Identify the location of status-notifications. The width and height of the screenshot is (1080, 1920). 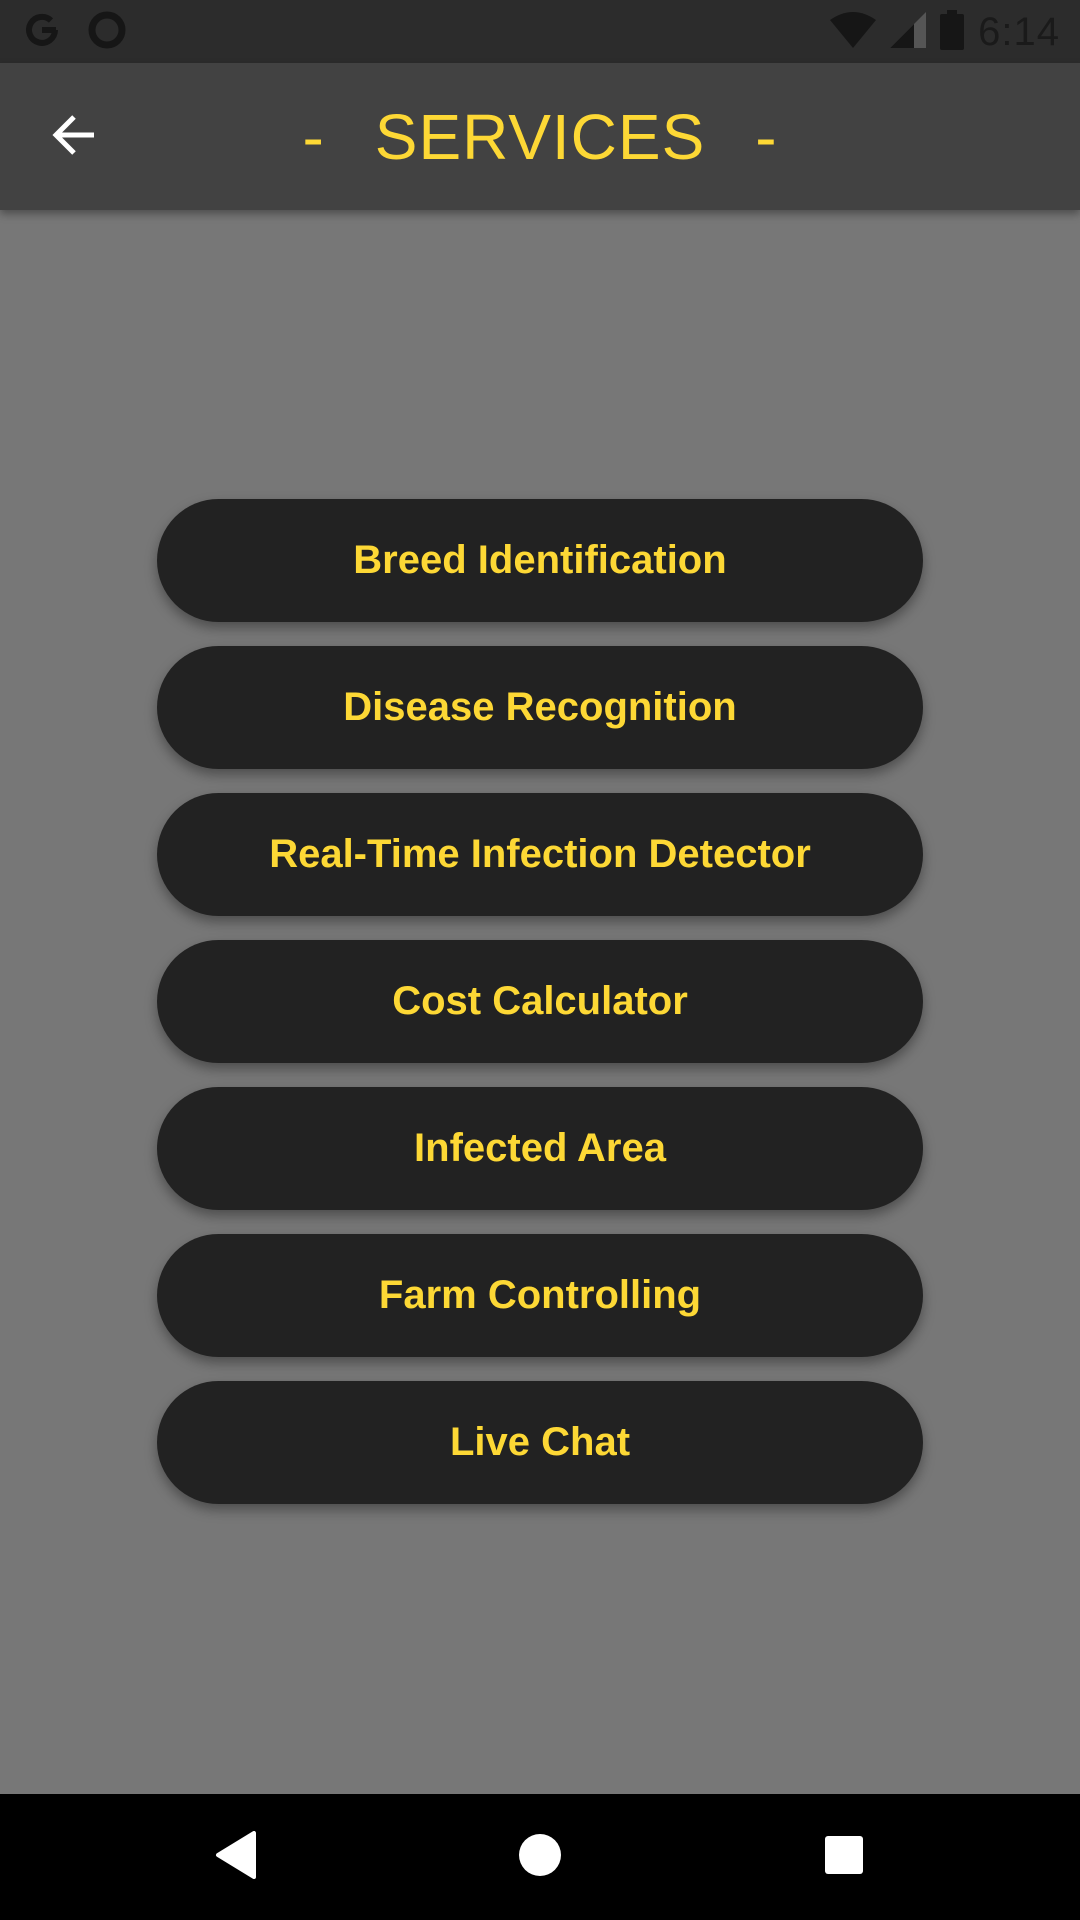
(75, 32).